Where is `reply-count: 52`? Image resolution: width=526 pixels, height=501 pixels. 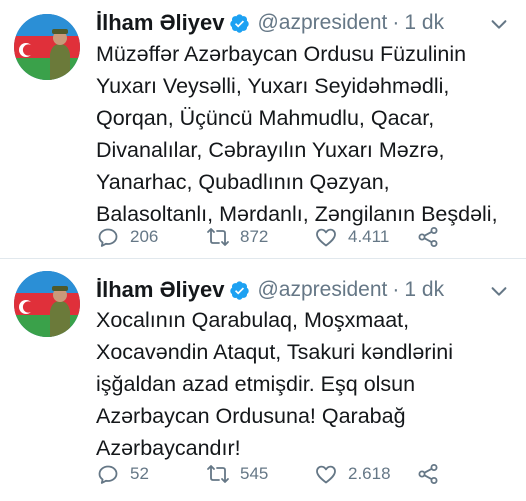
reply-count: 52 is located at coordinates (139, 473).